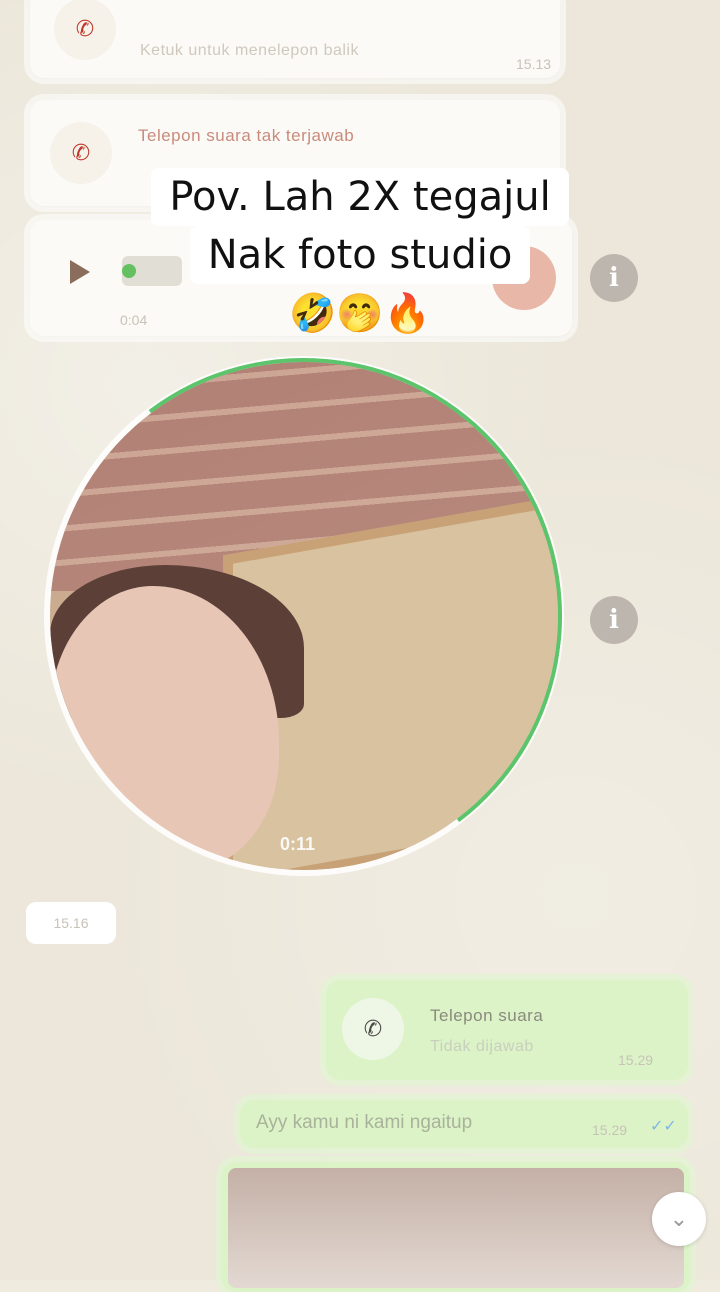 This screenshot has height=1292, width=720. What do you see at coordinates (360, 313) in the screenshot?
I see `caption-emojis: 🤣🤭🔥` at bounding box center [360, 313].